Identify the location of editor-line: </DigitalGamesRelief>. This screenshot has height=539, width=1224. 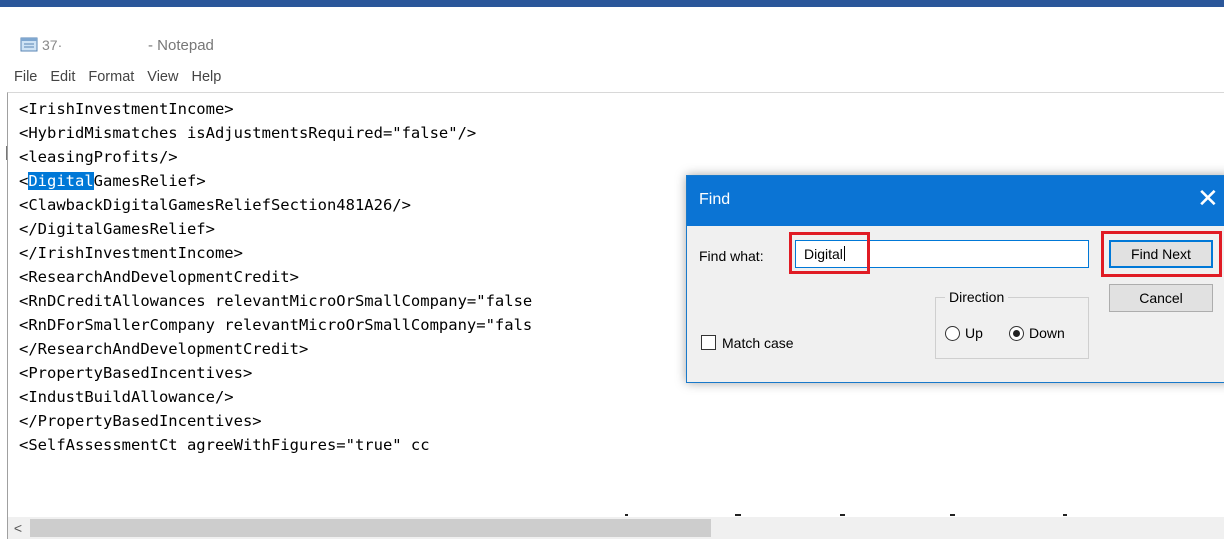
(275, 229).